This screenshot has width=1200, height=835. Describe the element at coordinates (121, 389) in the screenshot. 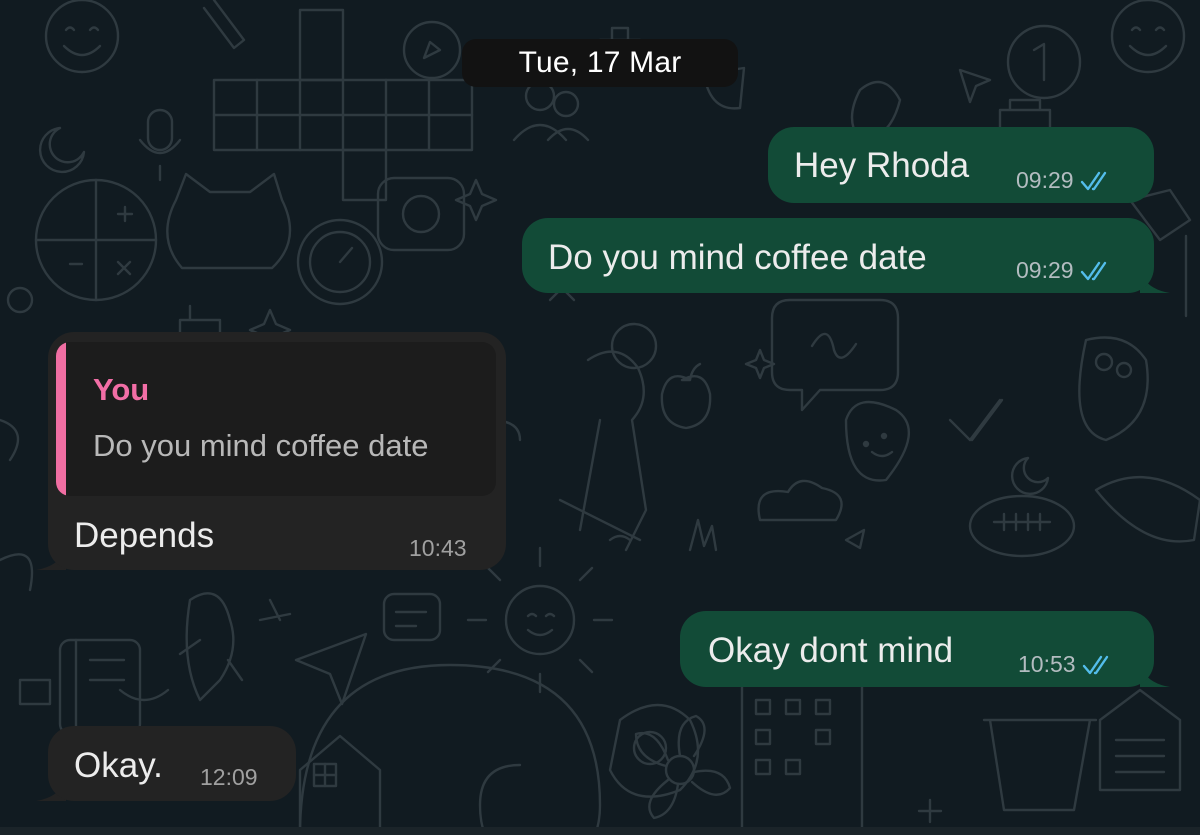

I see `quote-author: You` at that location.